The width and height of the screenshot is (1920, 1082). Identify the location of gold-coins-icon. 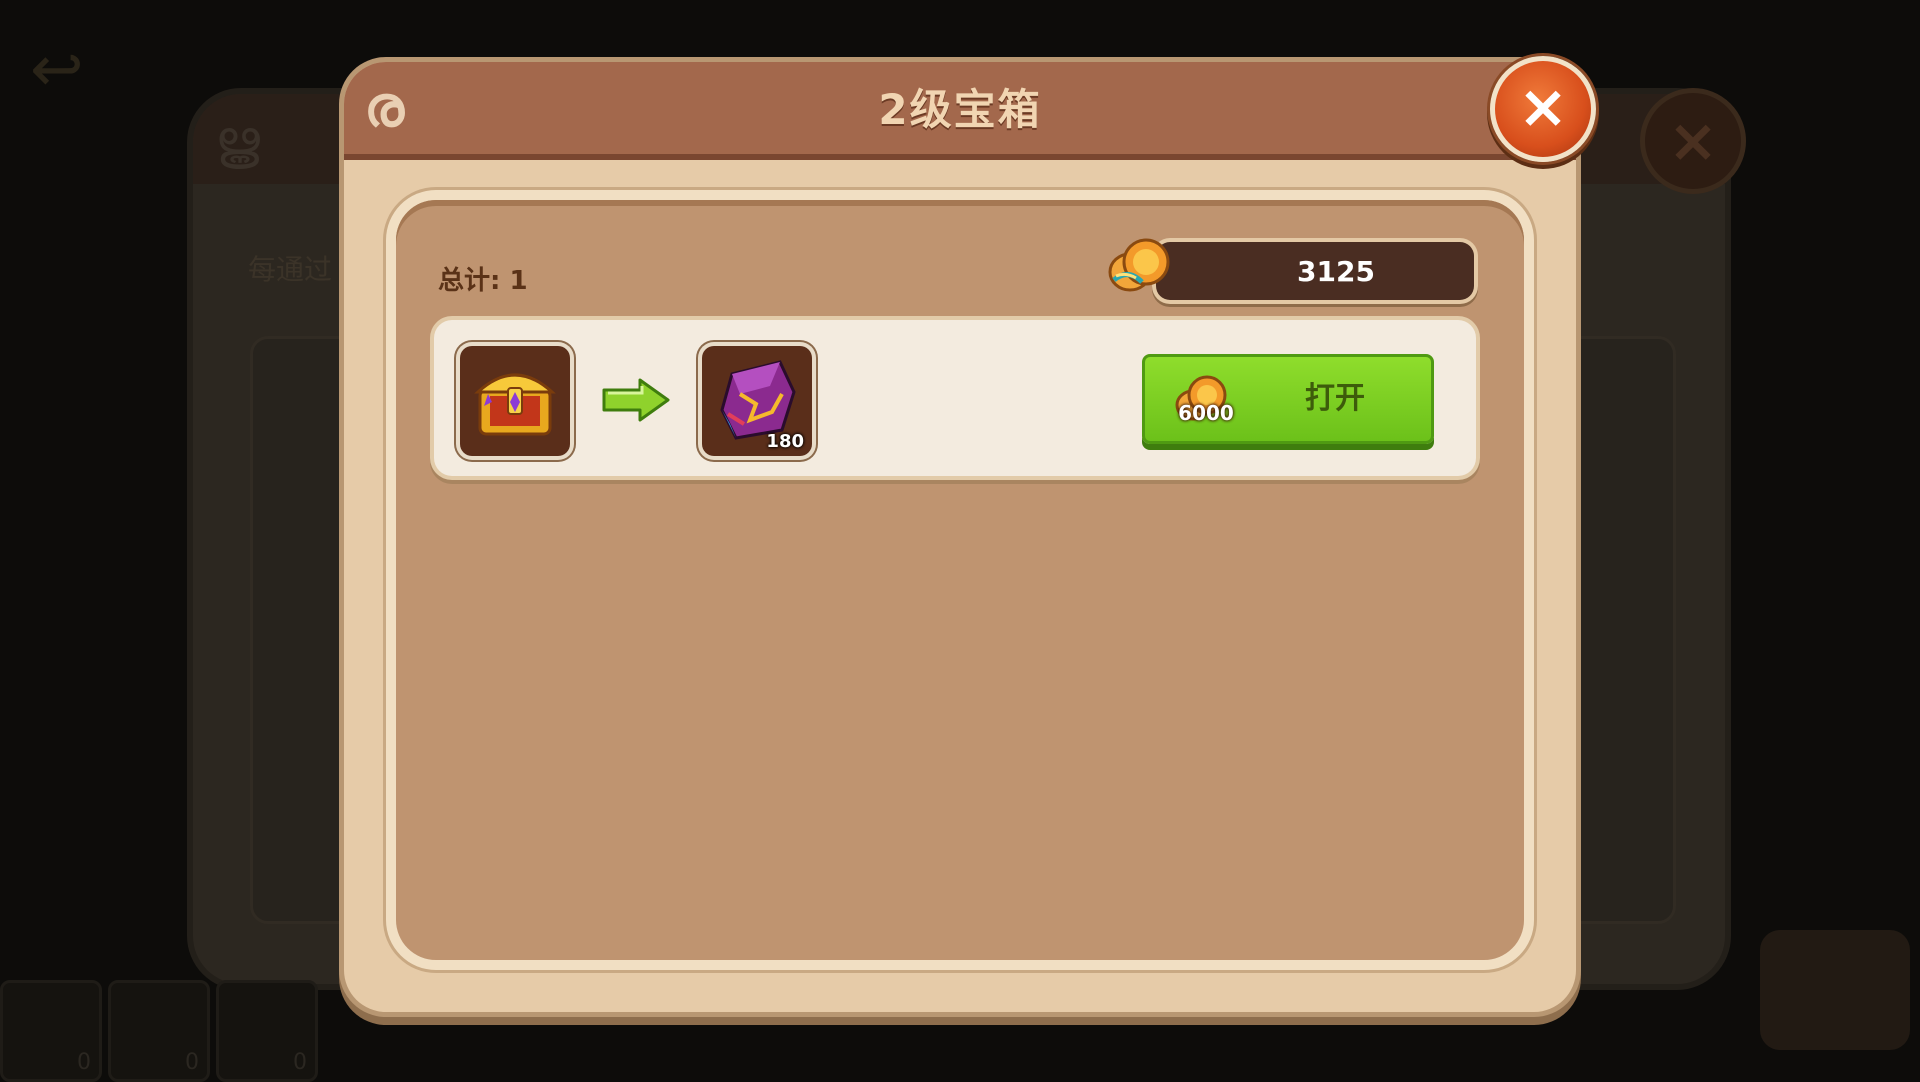
(1139, 265).